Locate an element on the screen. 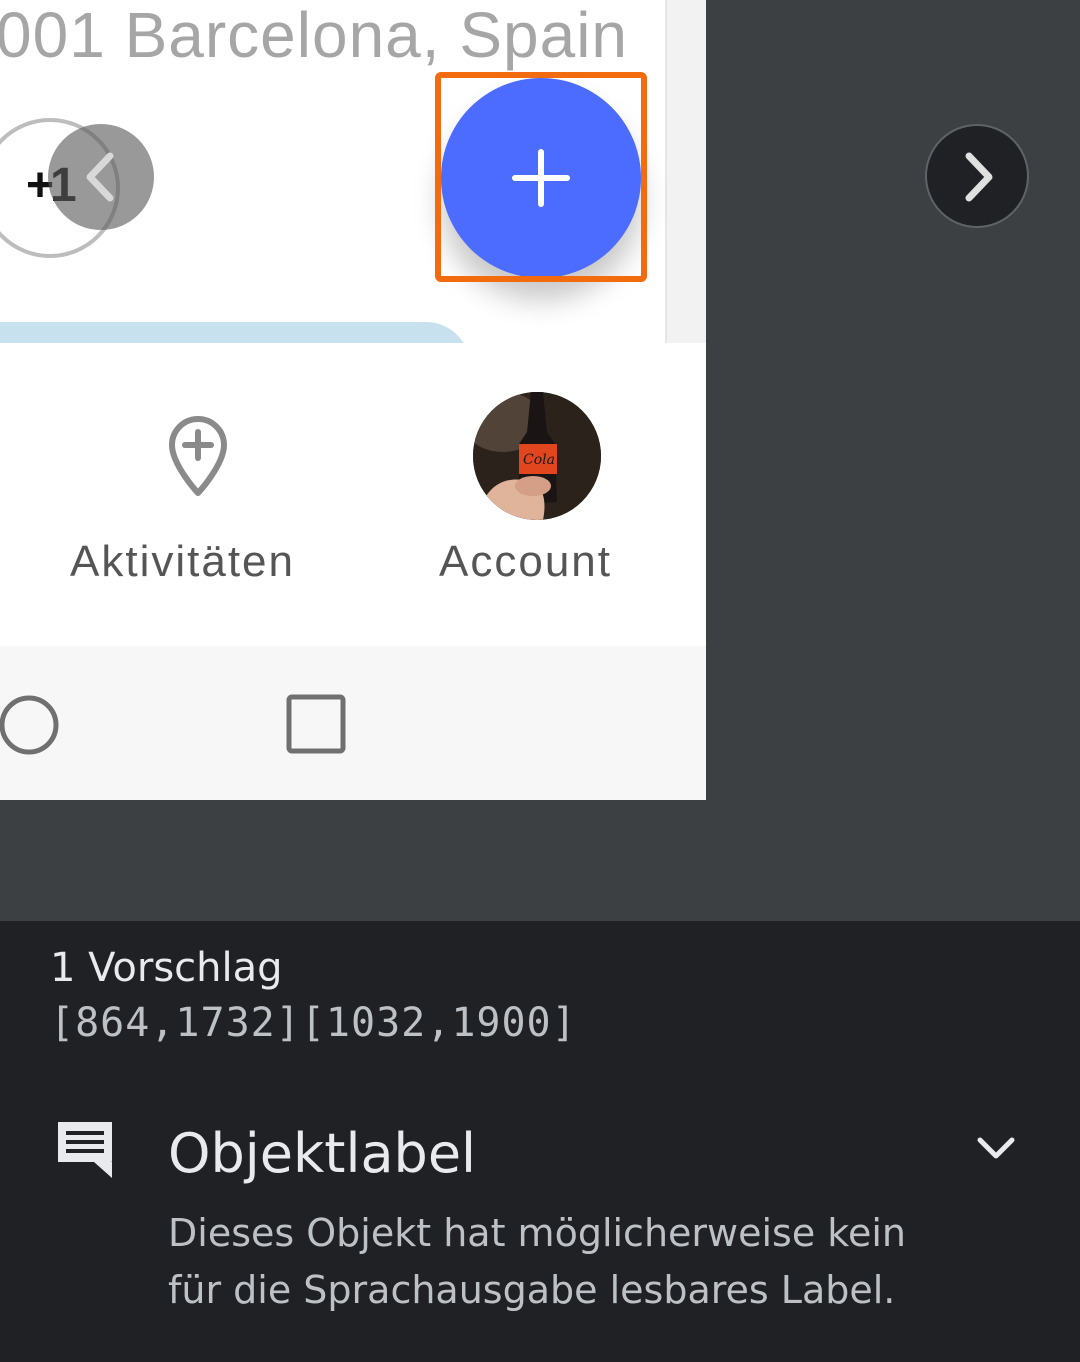  nav-label-account: Account is located at coordinates (525, 561).